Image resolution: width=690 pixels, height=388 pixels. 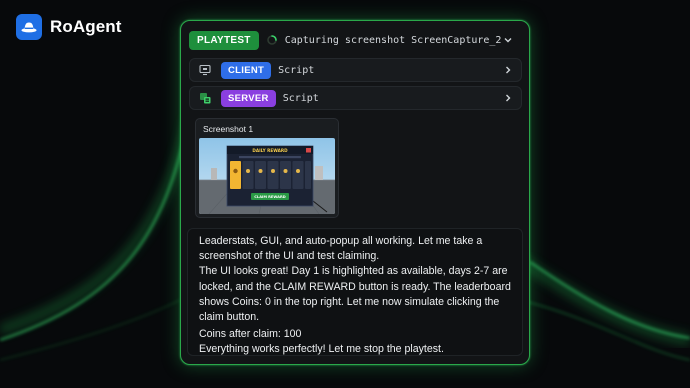 I want to click on server-badge: SERVER, so click(x=248, y=98).